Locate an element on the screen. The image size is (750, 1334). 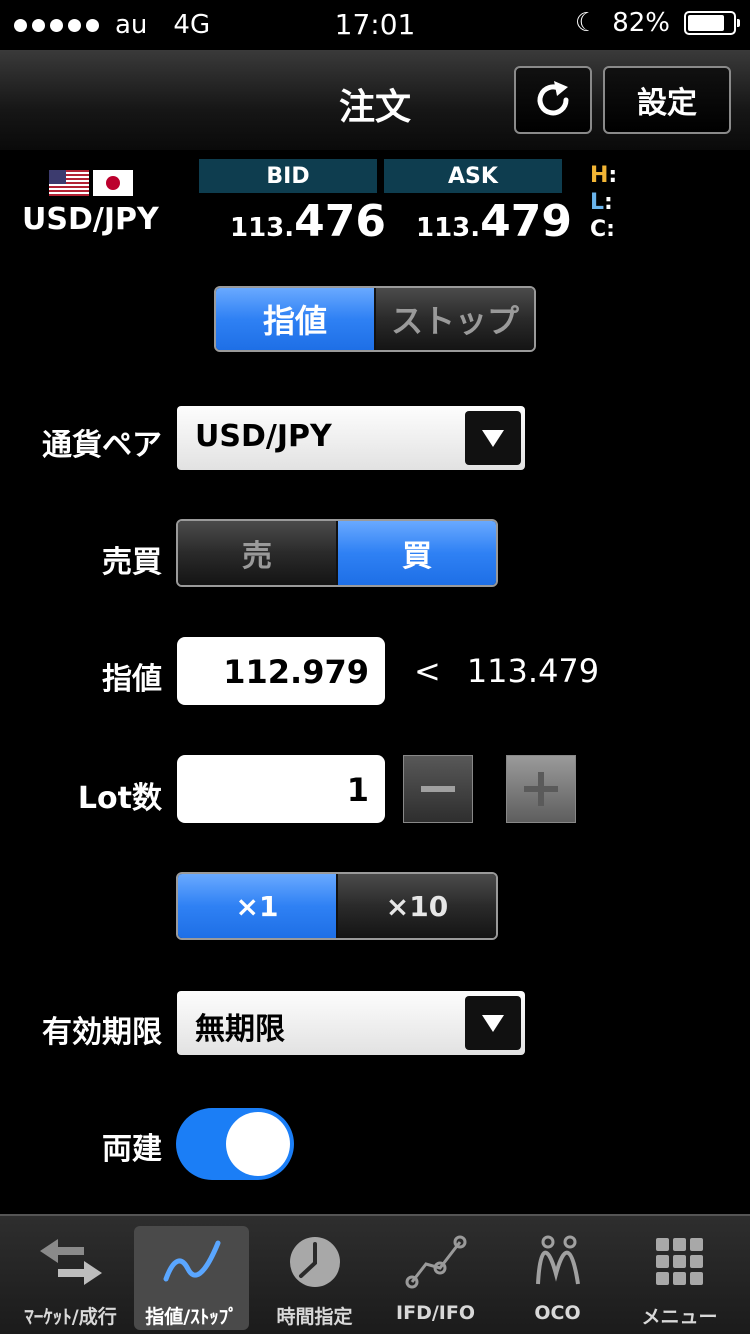
bid-price-prefix: 113. is located at coordinates (262, 228).